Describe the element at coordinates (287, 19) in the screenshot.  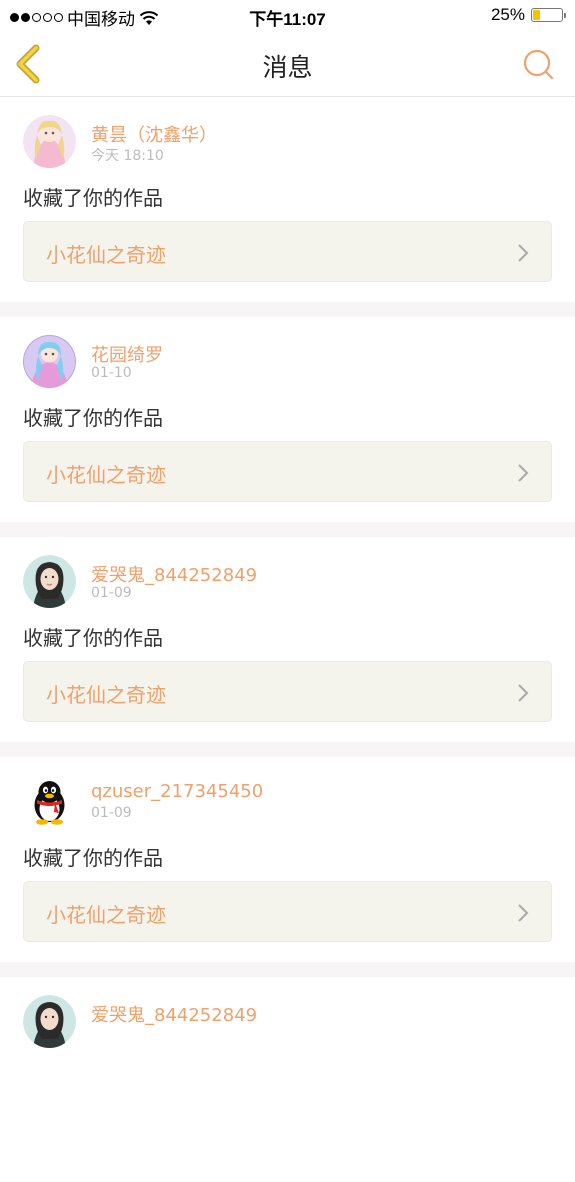
I see `status-time: 下午11:07` at that location.